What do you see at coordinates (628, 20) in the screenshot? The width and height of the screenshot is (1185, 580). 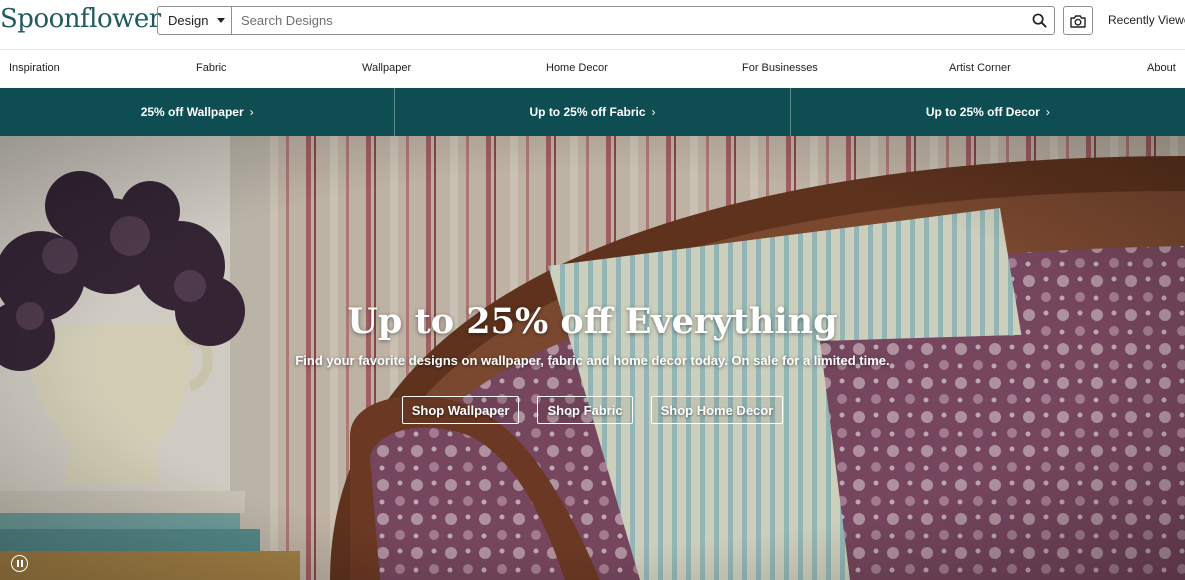 I see `search-input` at bounding box center [628, 20].